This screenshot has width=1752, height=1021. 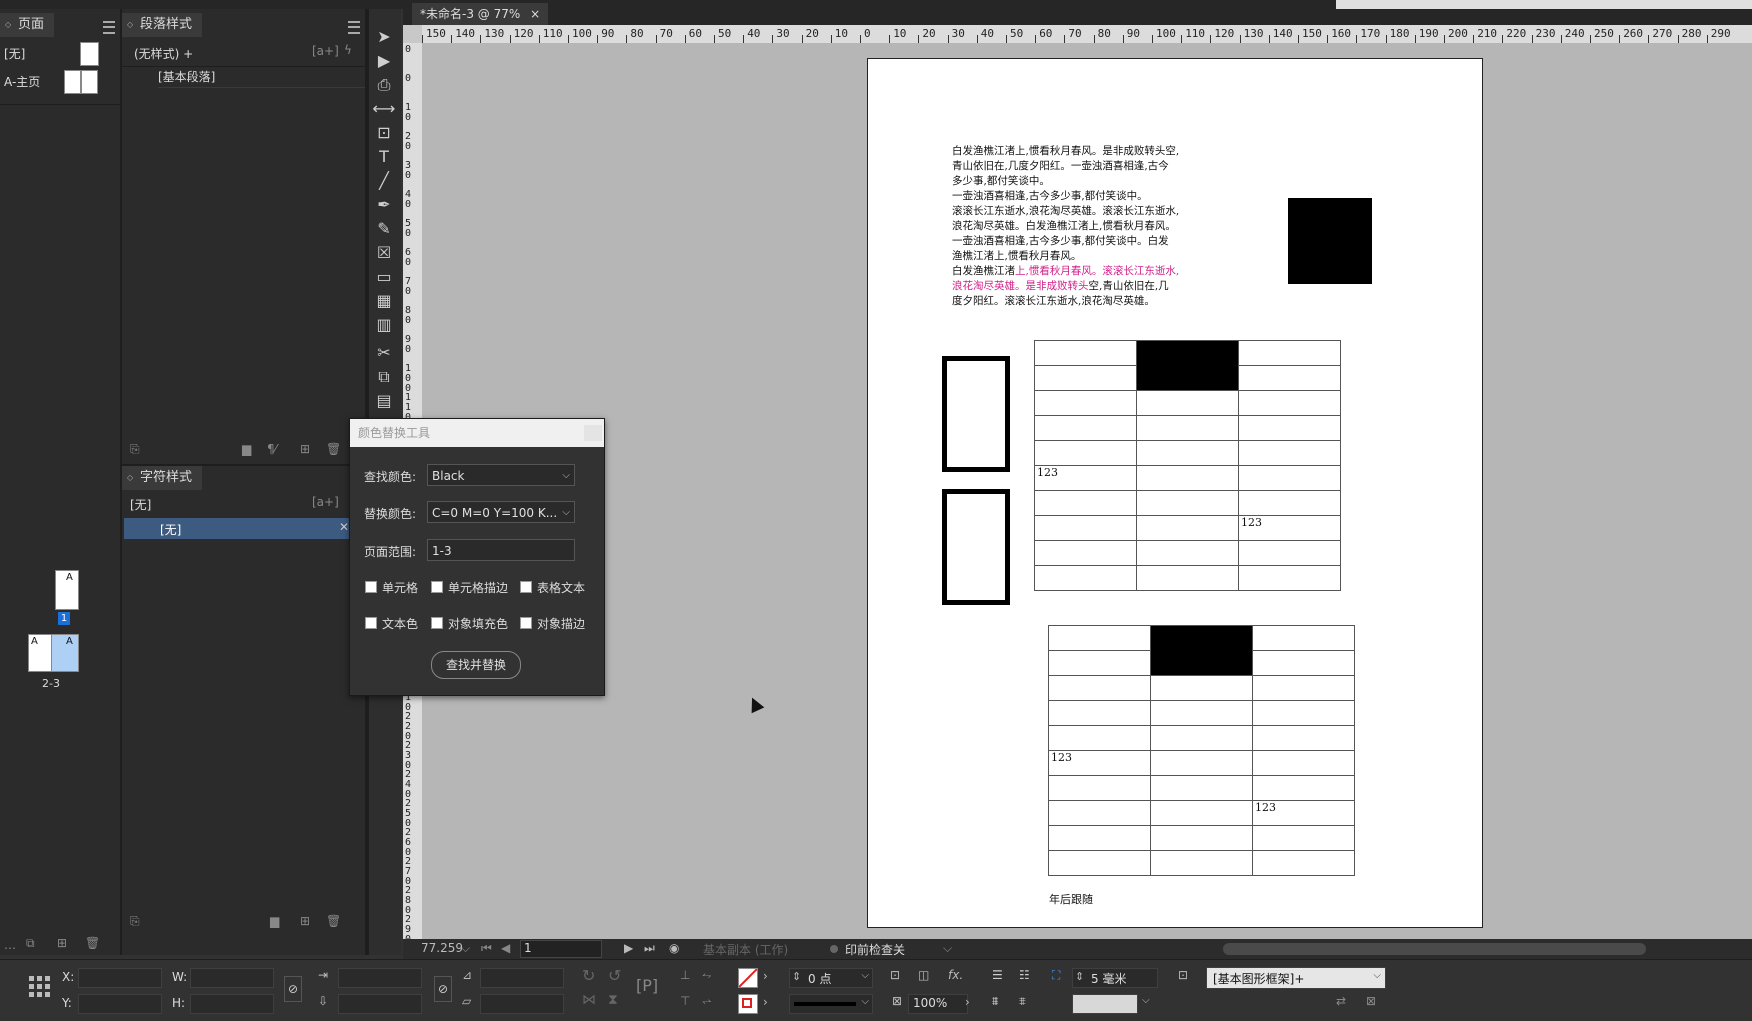 I want to click on rectangle-frame-tool-icon: ☒, so click(x=384, y=253).